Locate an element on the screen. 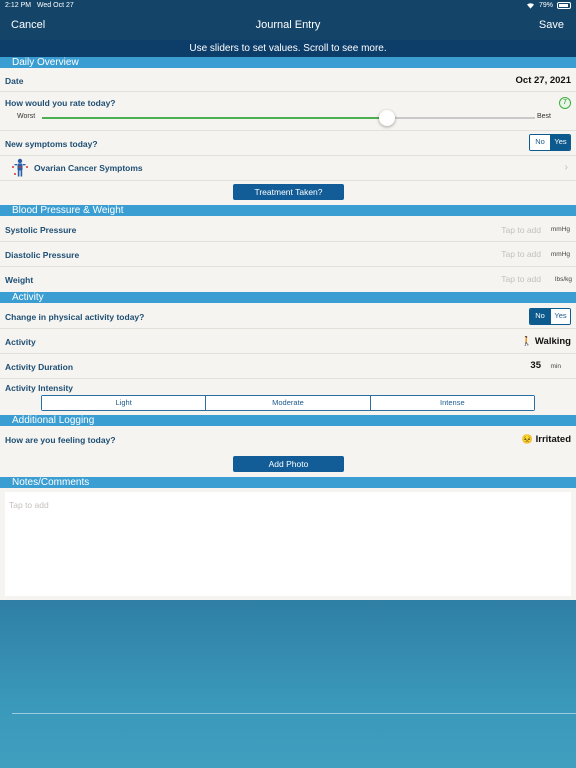 This screenshot has height=768, width=576. duration-label: Activity Duration is located at coordinates (39, 367).